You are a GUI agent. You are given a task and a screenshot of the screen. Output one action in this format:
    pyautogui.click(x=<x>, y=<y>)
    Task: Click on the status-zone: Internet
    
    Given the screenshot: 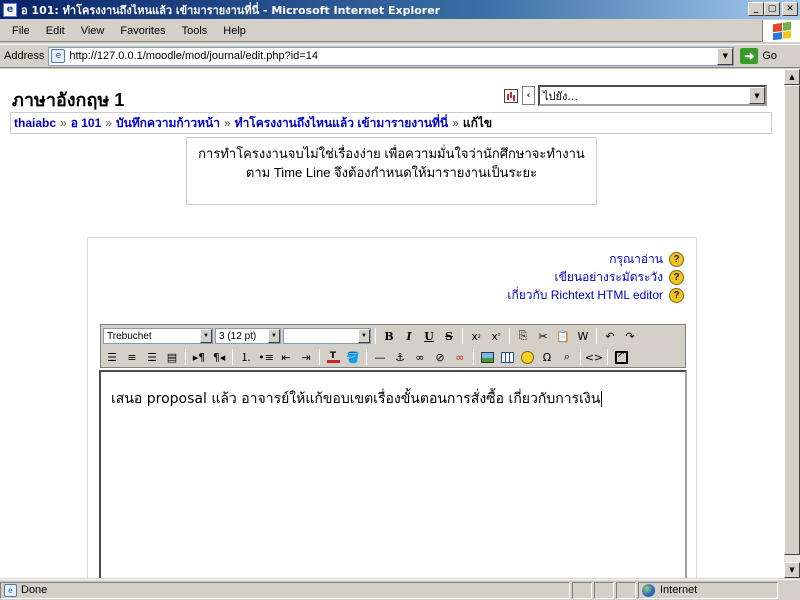 What is the action you would take?
    pyautogui.click(x=708, y=590)
    